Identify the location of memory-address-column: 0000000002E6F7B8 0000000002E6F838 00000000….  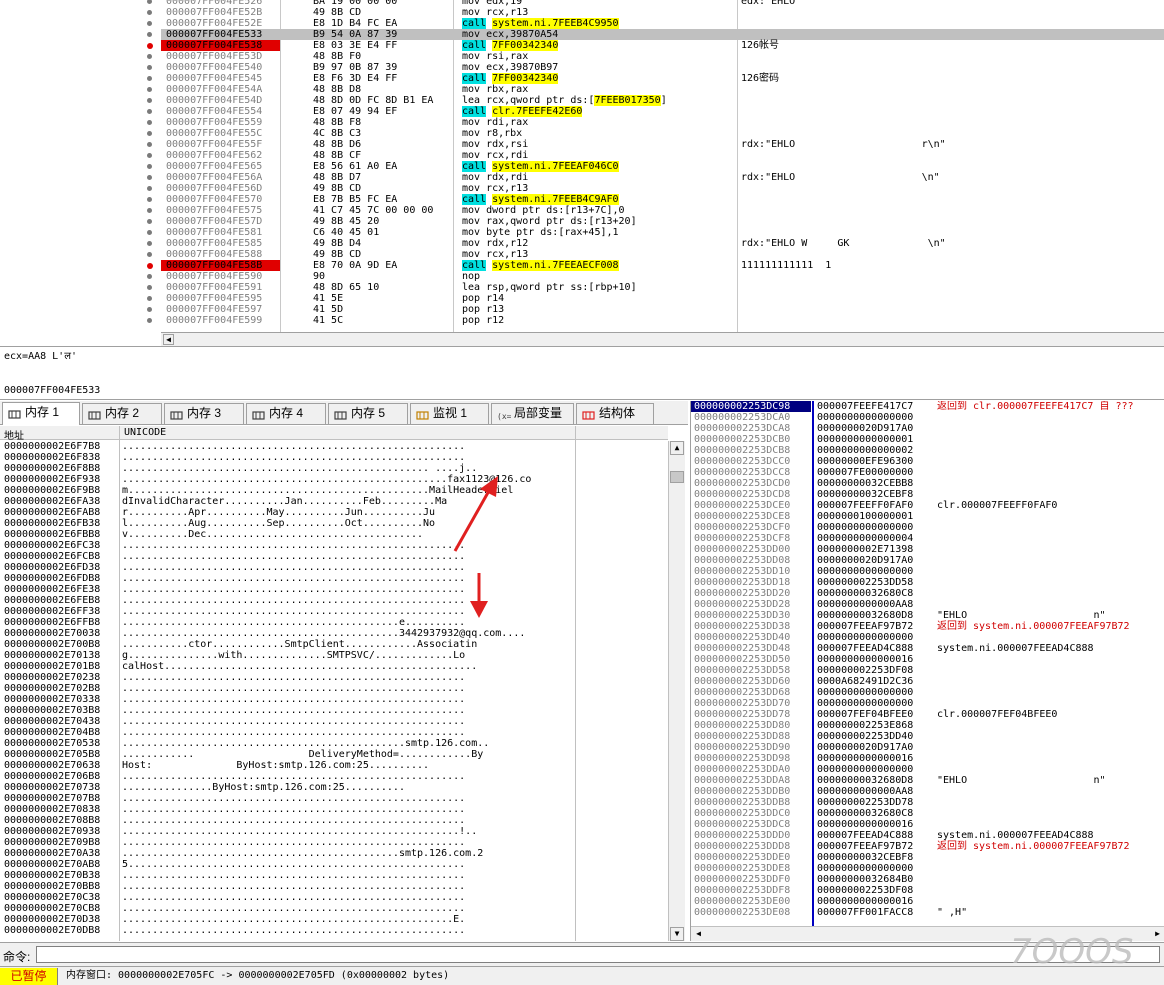
(59, 691).